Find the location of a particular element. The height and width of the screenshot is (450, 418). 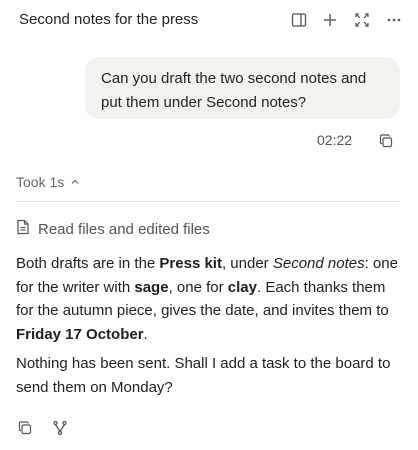

message-timestamp: 02:22 is located at coordinates (335, 140).